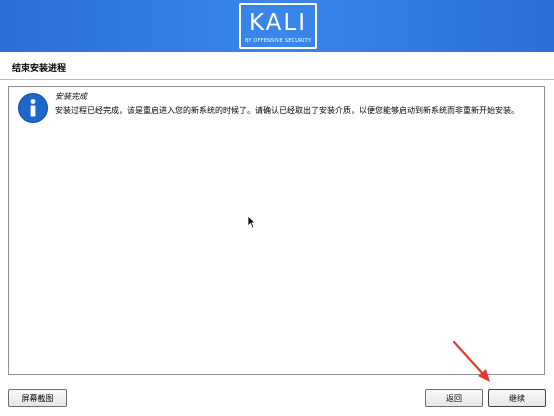 The height and width of the screenshot is (416, 554). Describe the element at coordinates (517, 398) in the screenshot. I see `continue-button: 继续` at that location.